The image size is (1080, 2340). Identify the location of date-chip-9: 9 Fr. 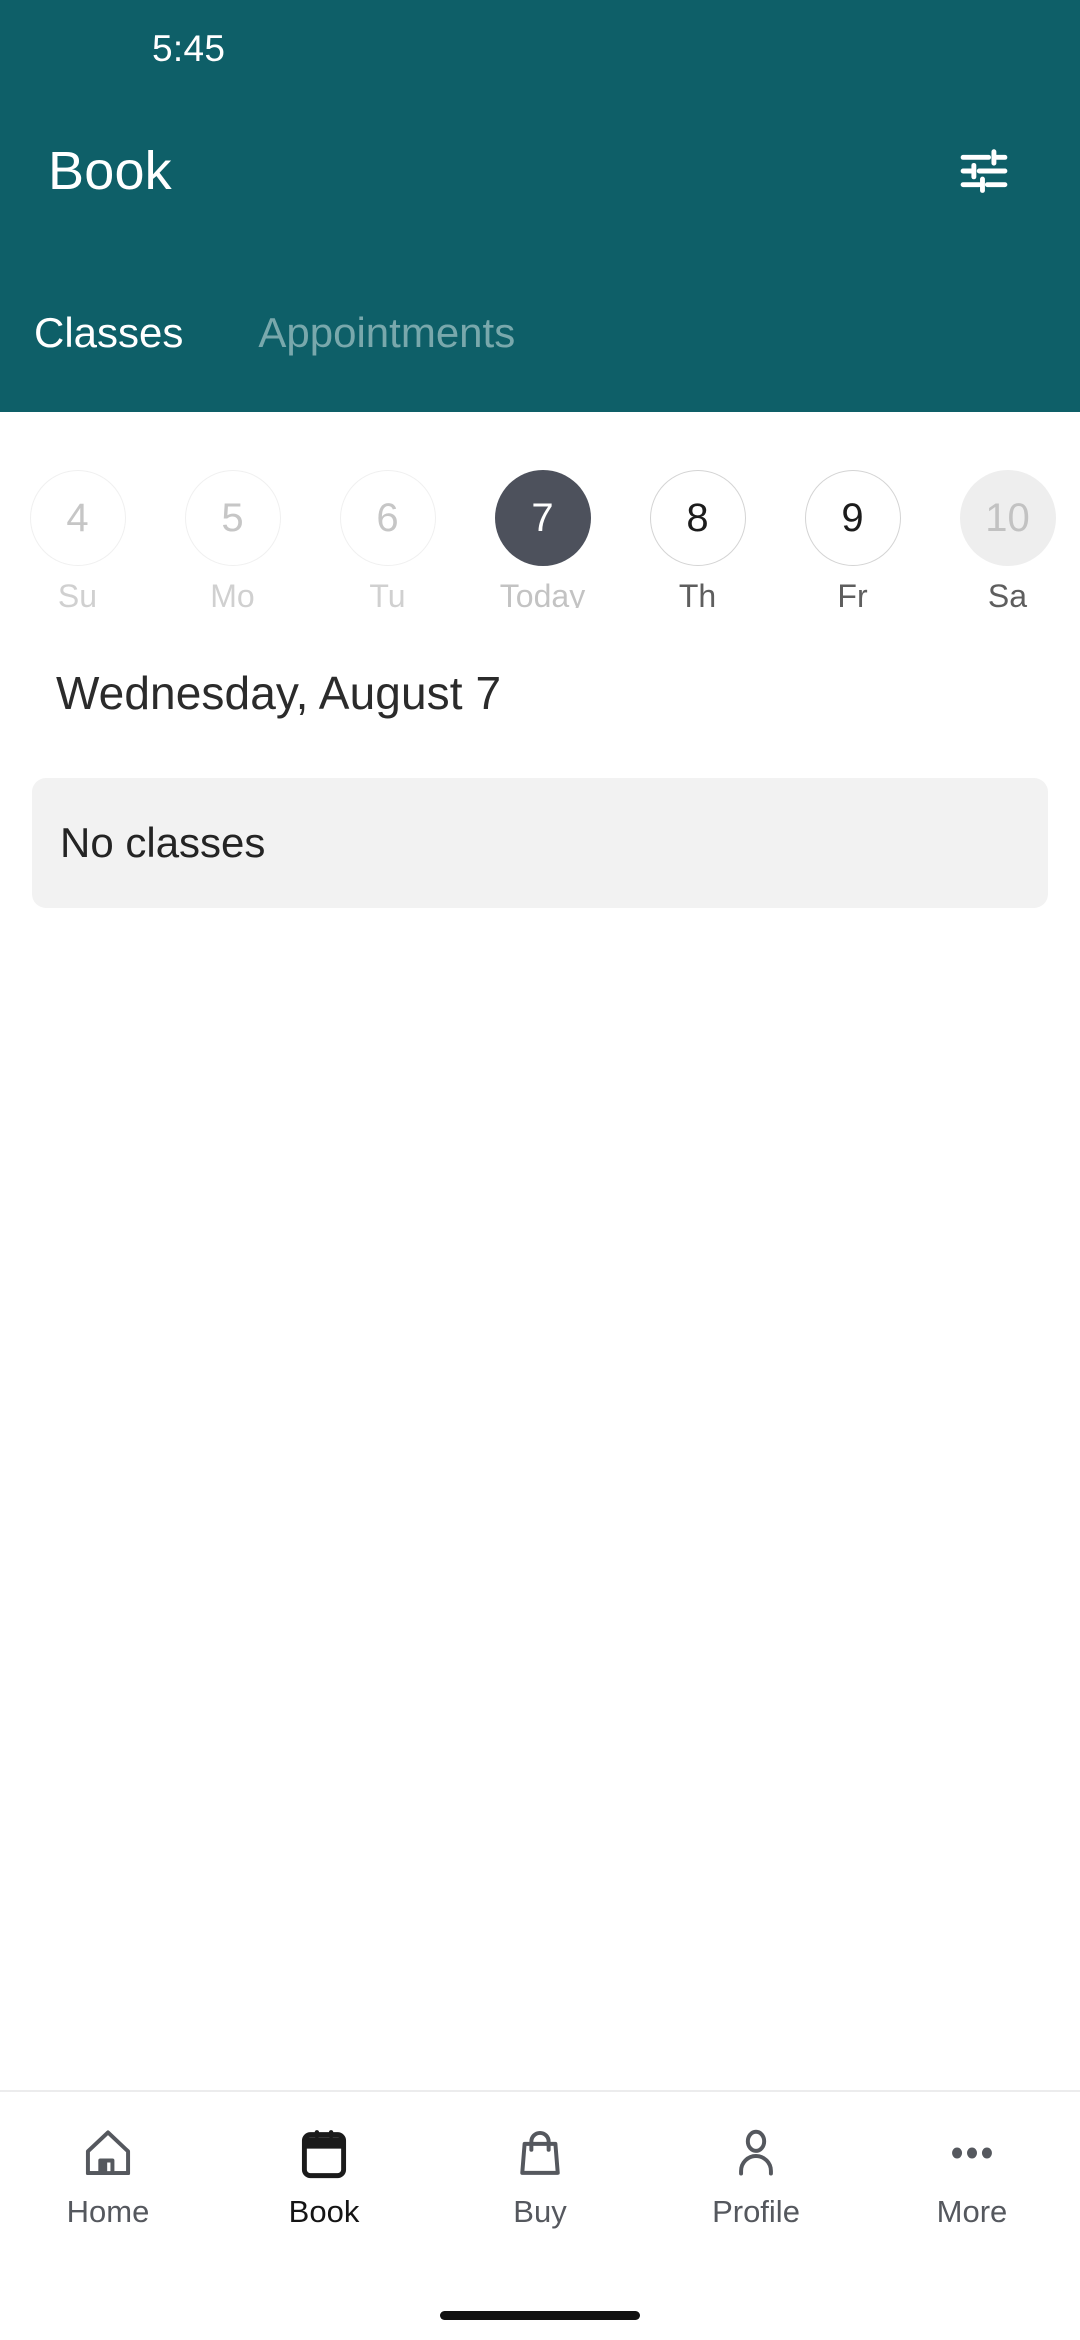
(852, 539).